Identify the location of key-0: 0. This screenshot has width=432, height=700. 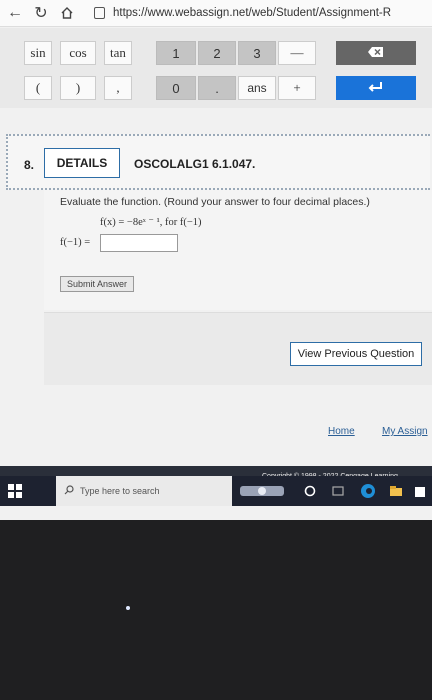
(176, 88).